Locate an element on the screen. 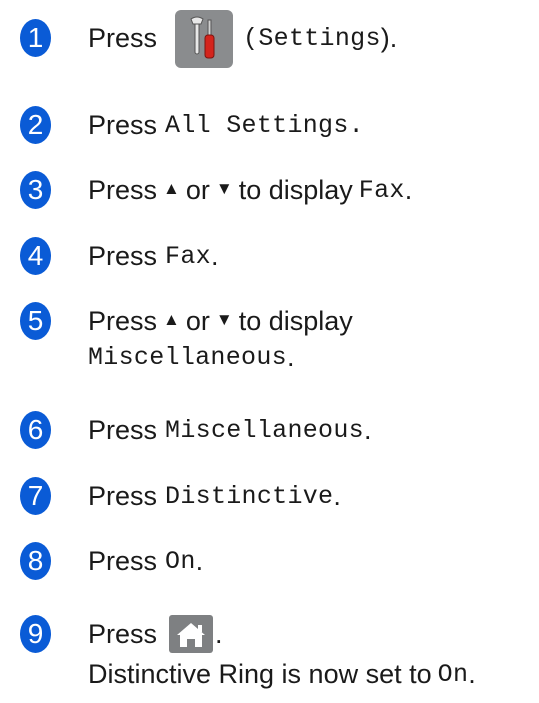 The width and height of the screenshot is (539, 703). step-9-result: Distinctive Ring is now set to On . is located at coordinates (282, 674).